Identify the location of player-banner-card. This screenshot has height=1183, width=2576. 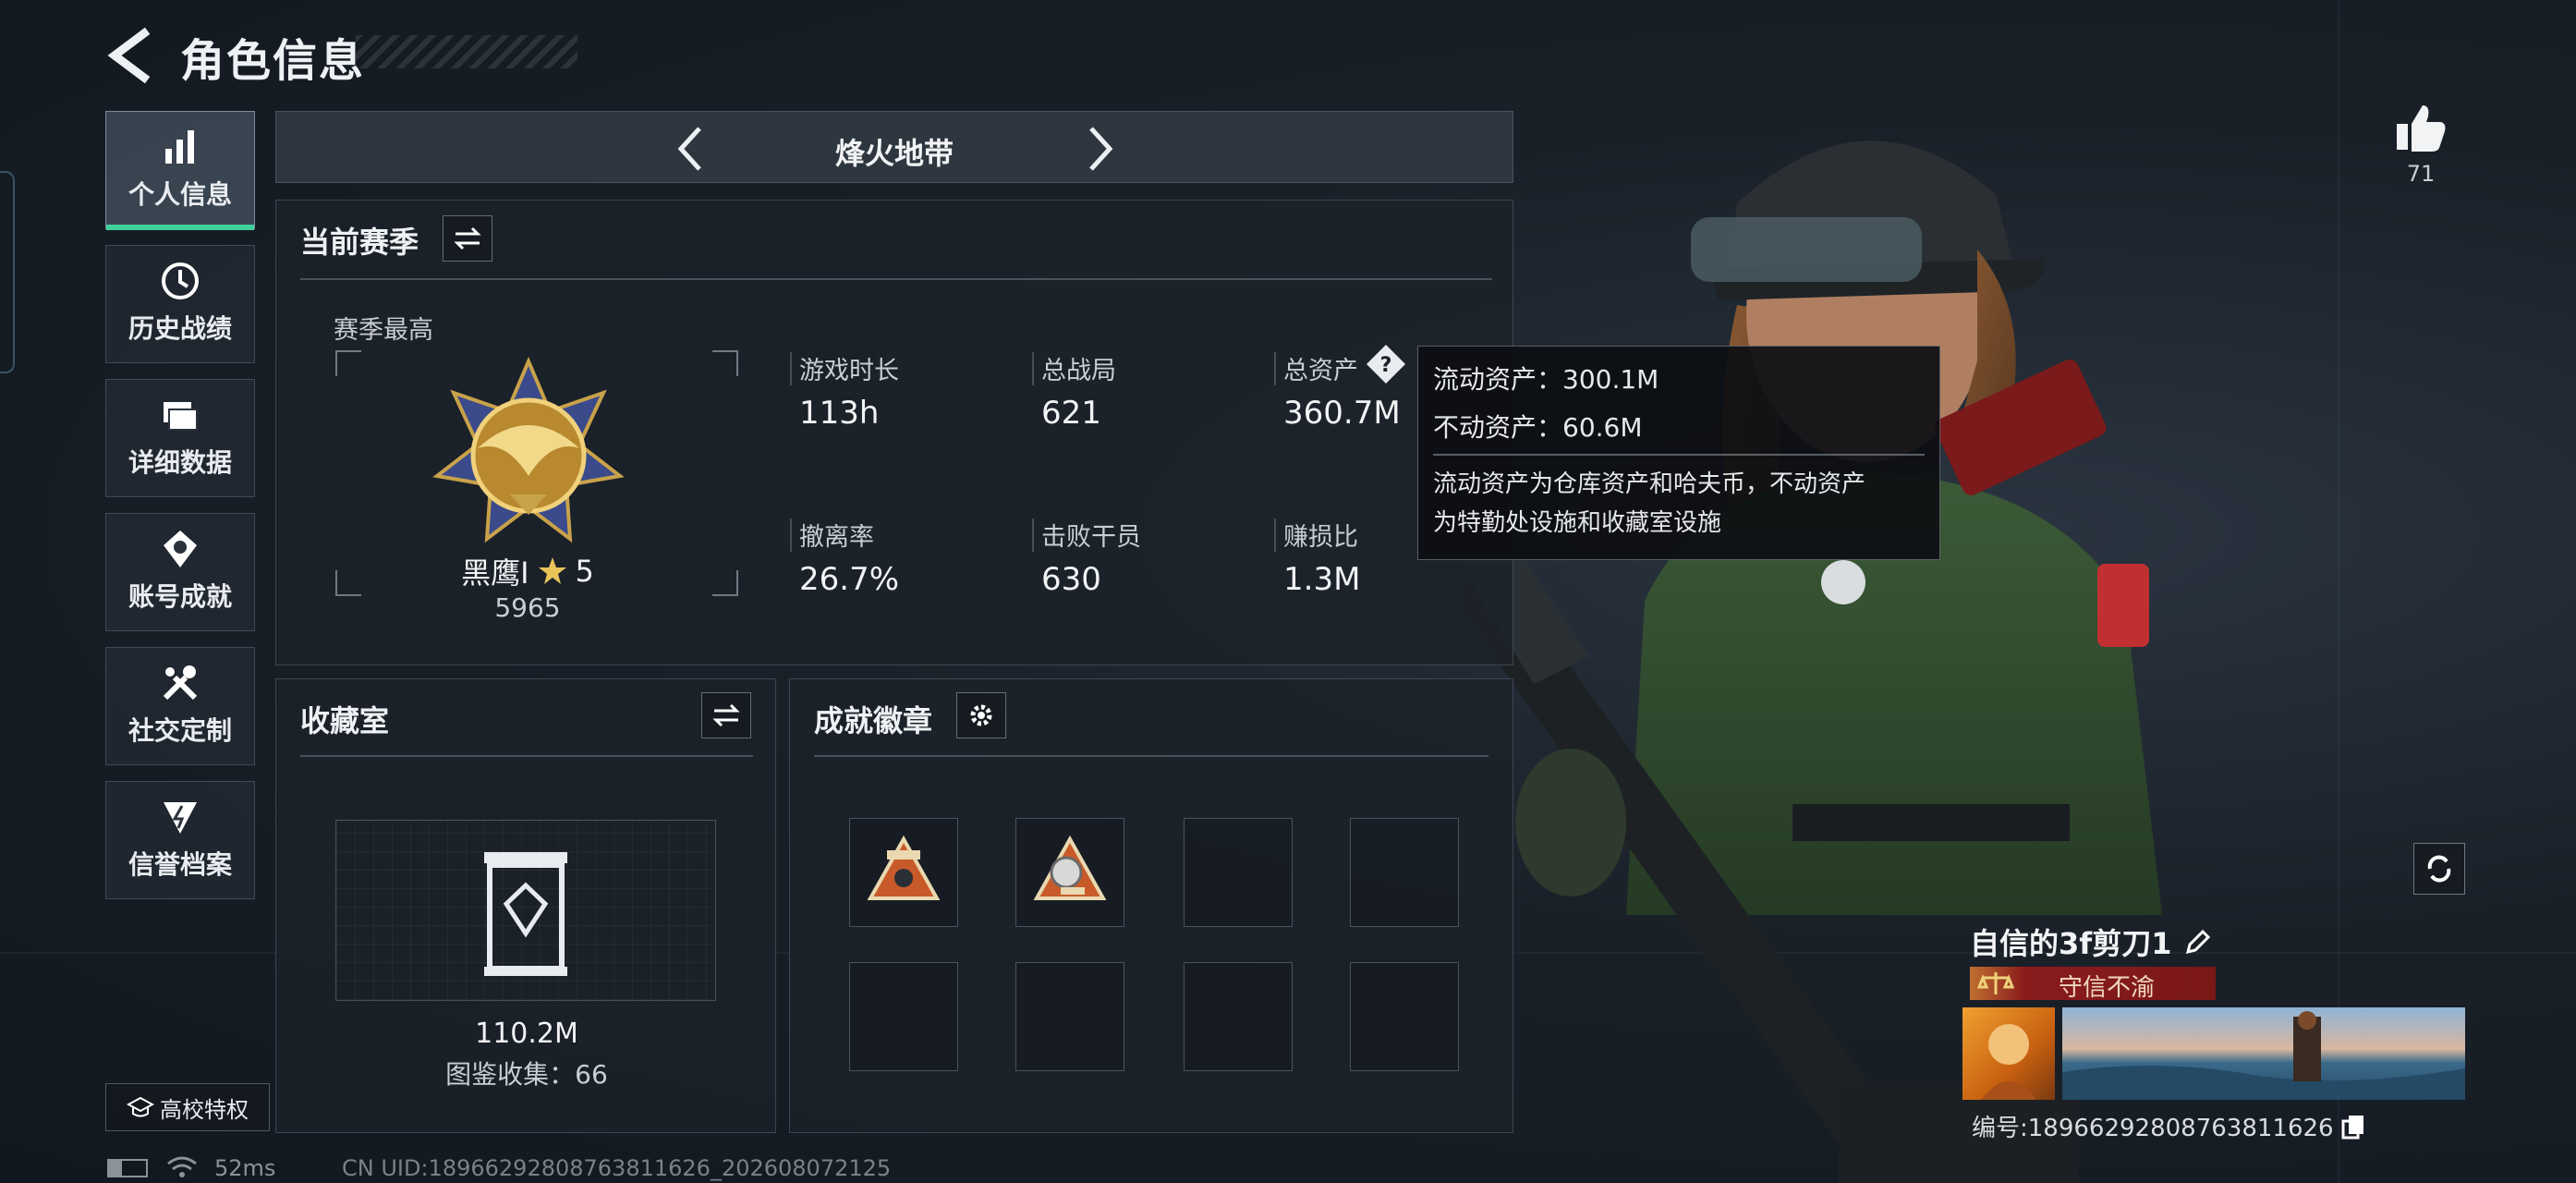
(2263, 1054).